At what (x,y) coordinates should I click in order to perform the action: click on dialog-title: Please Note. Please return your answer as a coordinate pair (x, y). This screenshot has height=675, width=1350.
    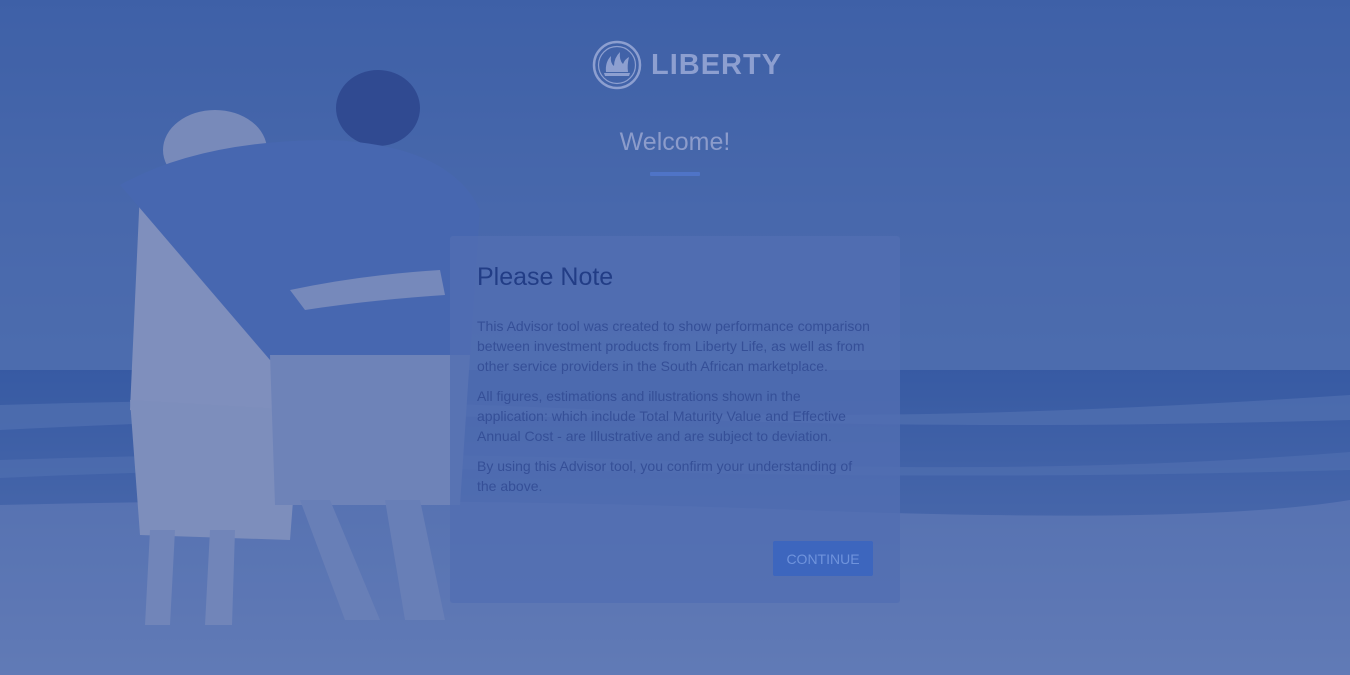
    Looking at the image, I should click on (545, 277).